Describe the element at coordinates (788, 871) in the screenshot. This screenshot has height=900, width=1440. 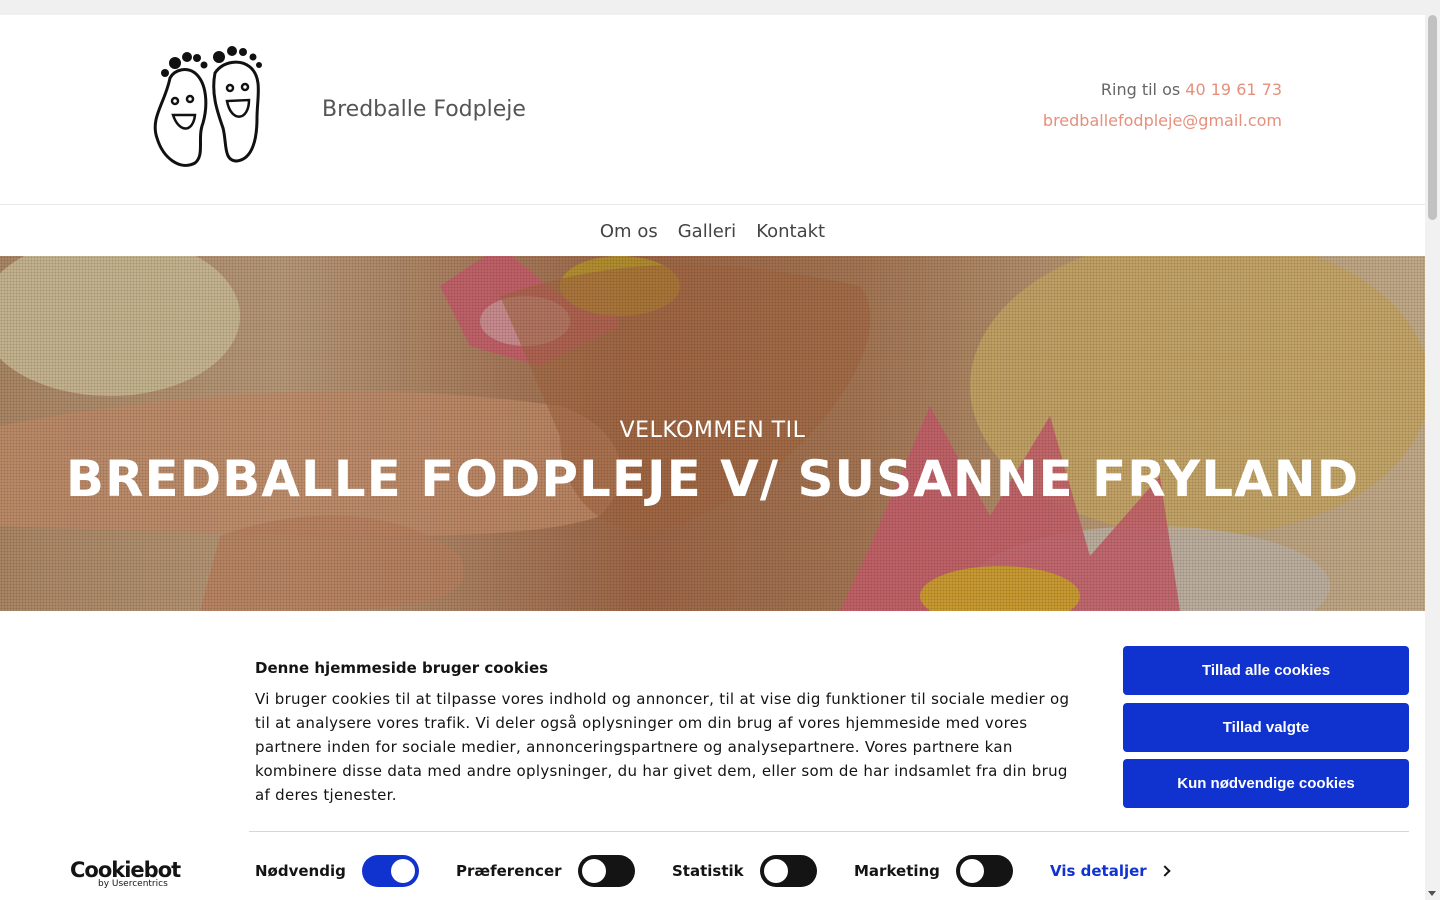
I see `toggle-statistics-switch` at that location.